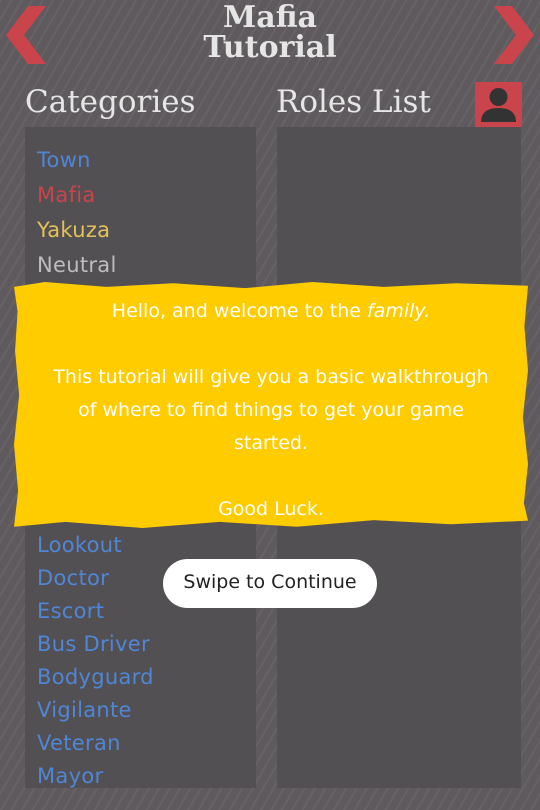  I want to click on role-item-mayor: Mayor, so click(95, 776).